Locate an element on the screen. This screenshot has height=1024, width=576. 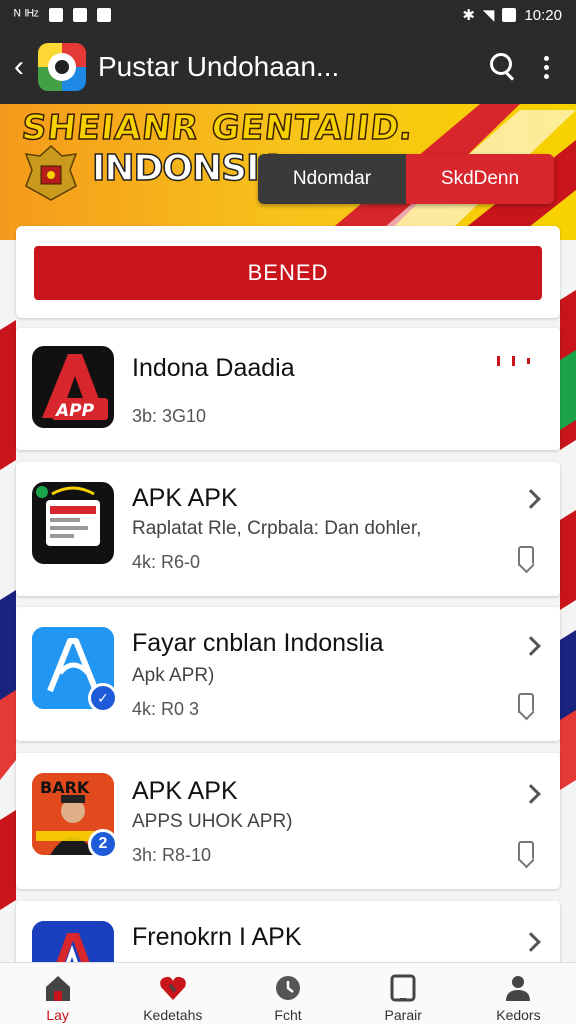
action-panel: BENED is located at coordinates (288, 272).